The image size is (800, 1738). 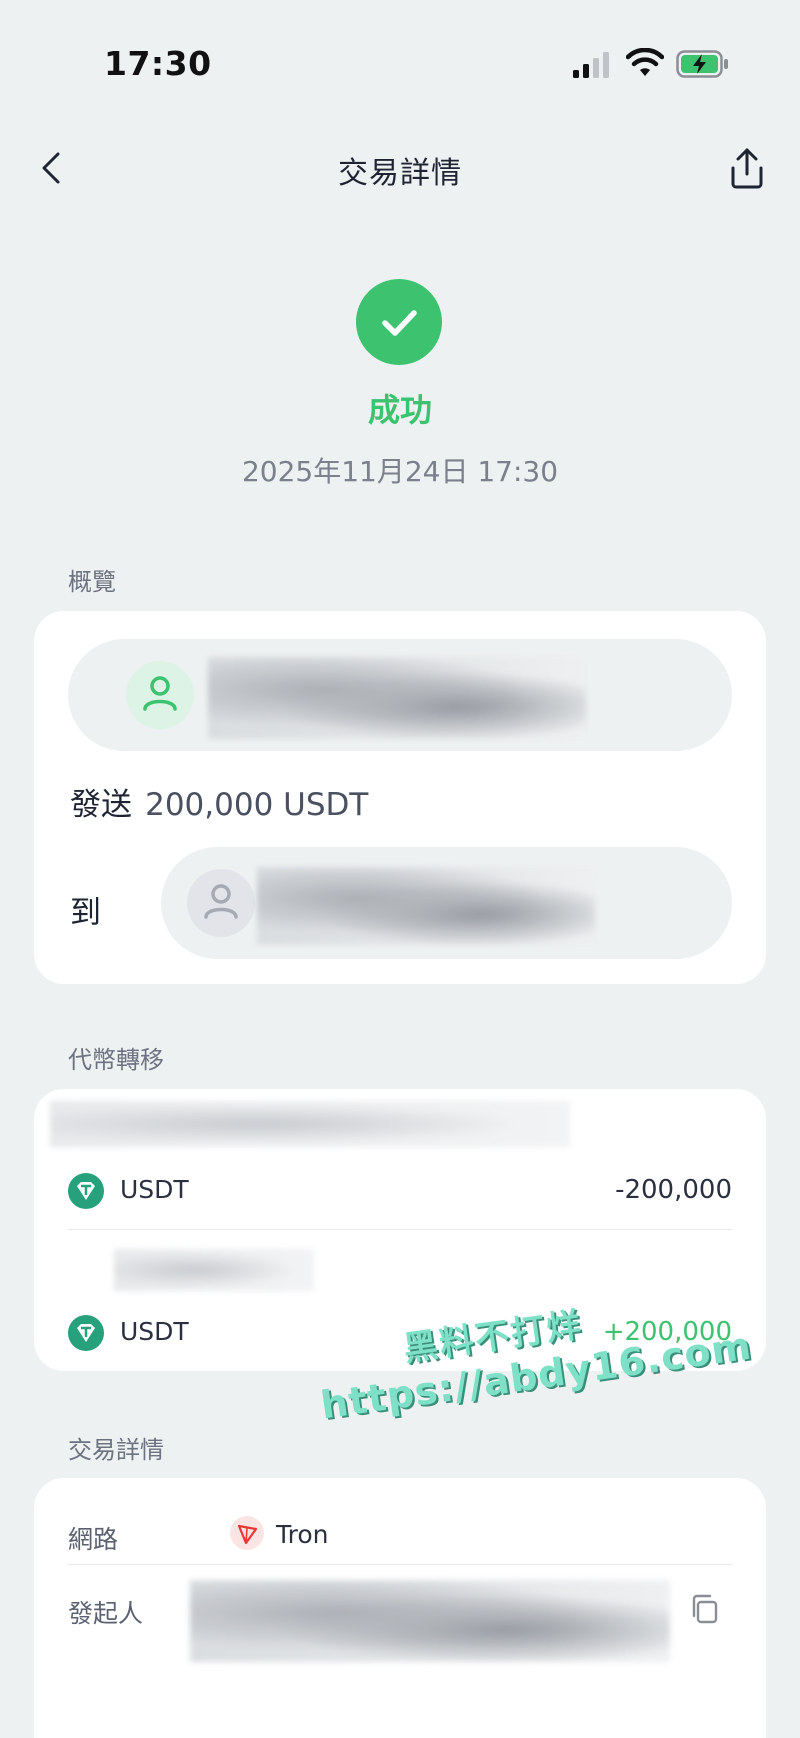 What do you see at coordinates (310, 1124) in the screenshot?
I see `redacted-from-address` at bounding box center [310, 1124].